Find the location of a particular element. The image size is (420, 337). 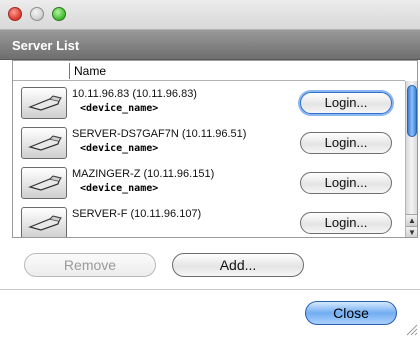

section-title: Server List is located at coordinates (46, 45).